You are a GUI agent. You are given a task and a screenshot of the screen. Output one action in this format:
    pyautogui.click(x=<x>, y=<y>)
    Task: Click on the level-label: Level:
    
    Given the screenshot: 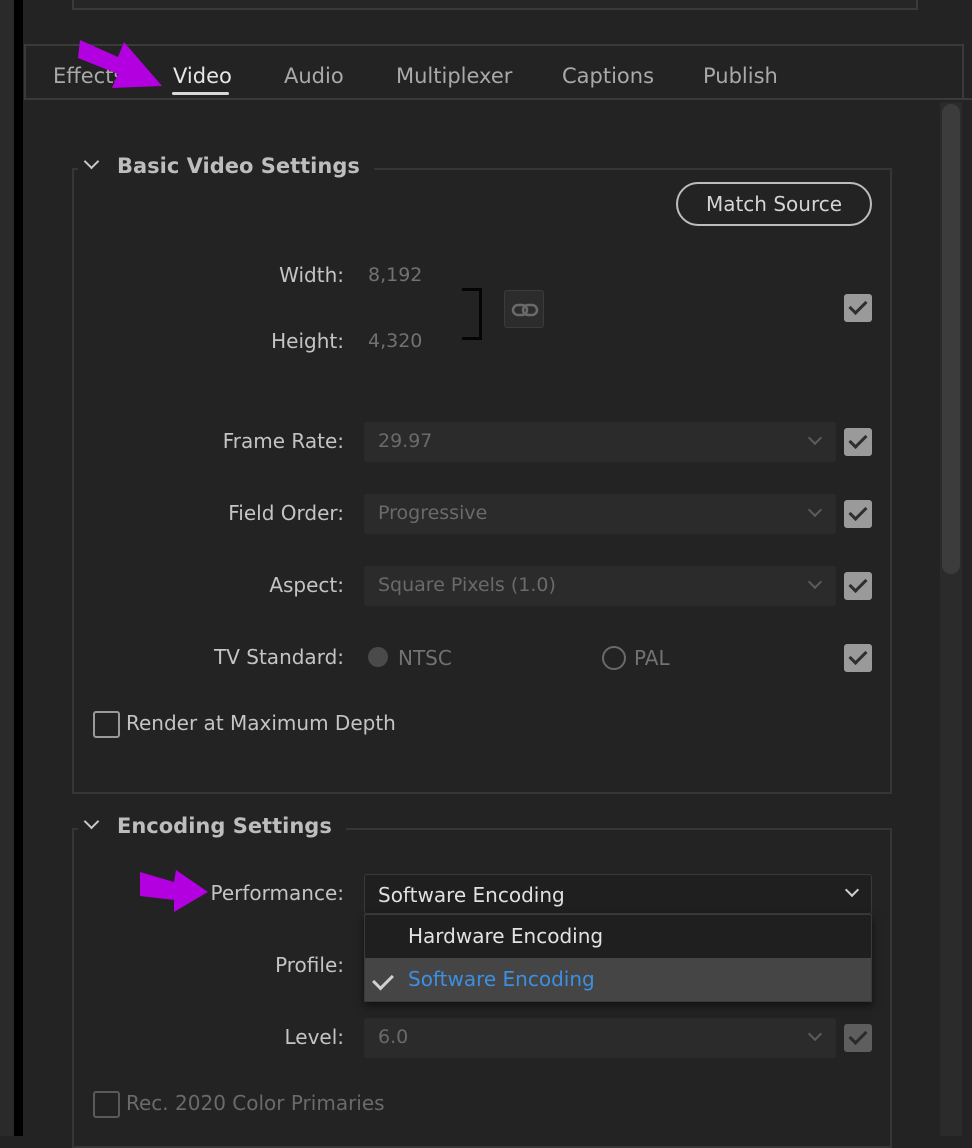 What is the action you would take?
    pyautogui.click(x=314, y=1037)
    